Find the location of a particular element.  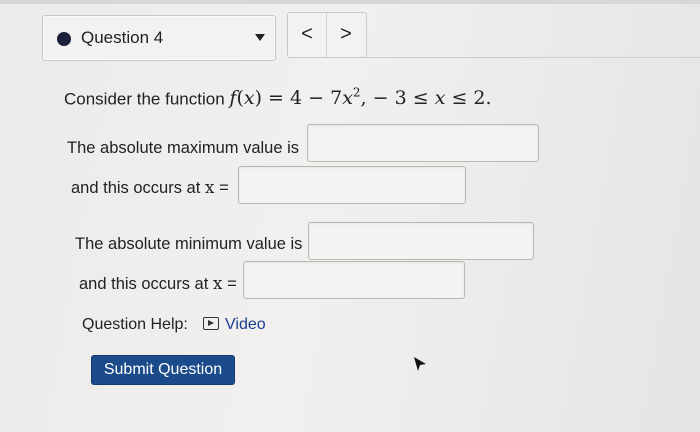

abs-min-x-var: x is located at coordinates (217, 284).